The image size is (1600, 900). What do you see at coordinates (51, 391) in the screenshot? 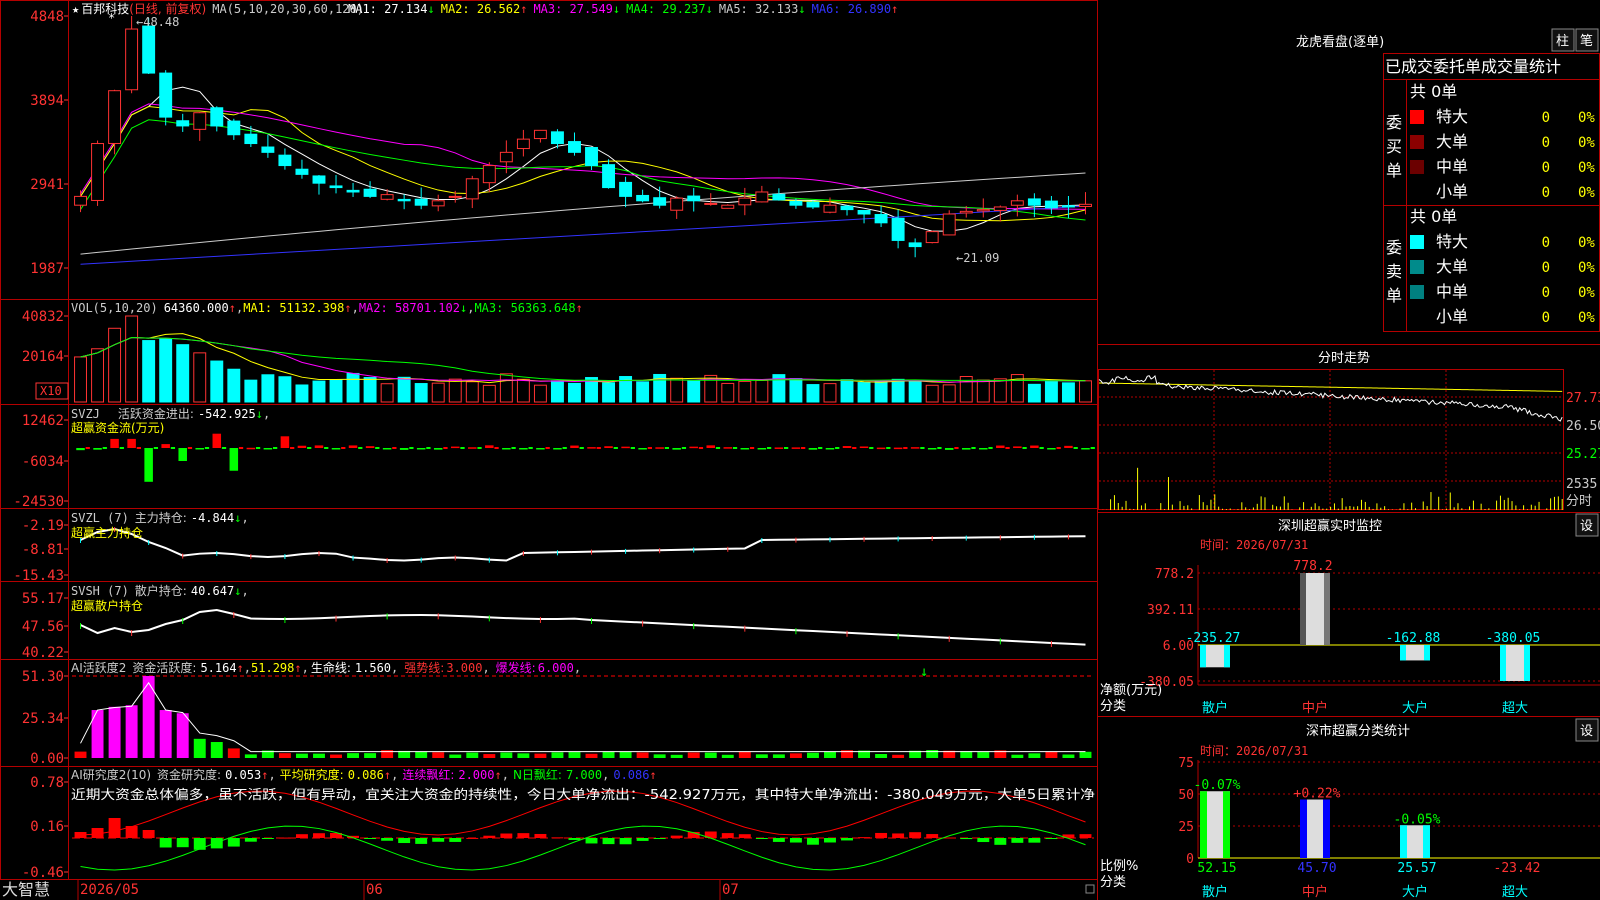
I see `volume-unit: X10` at bounding box center [51, 391].